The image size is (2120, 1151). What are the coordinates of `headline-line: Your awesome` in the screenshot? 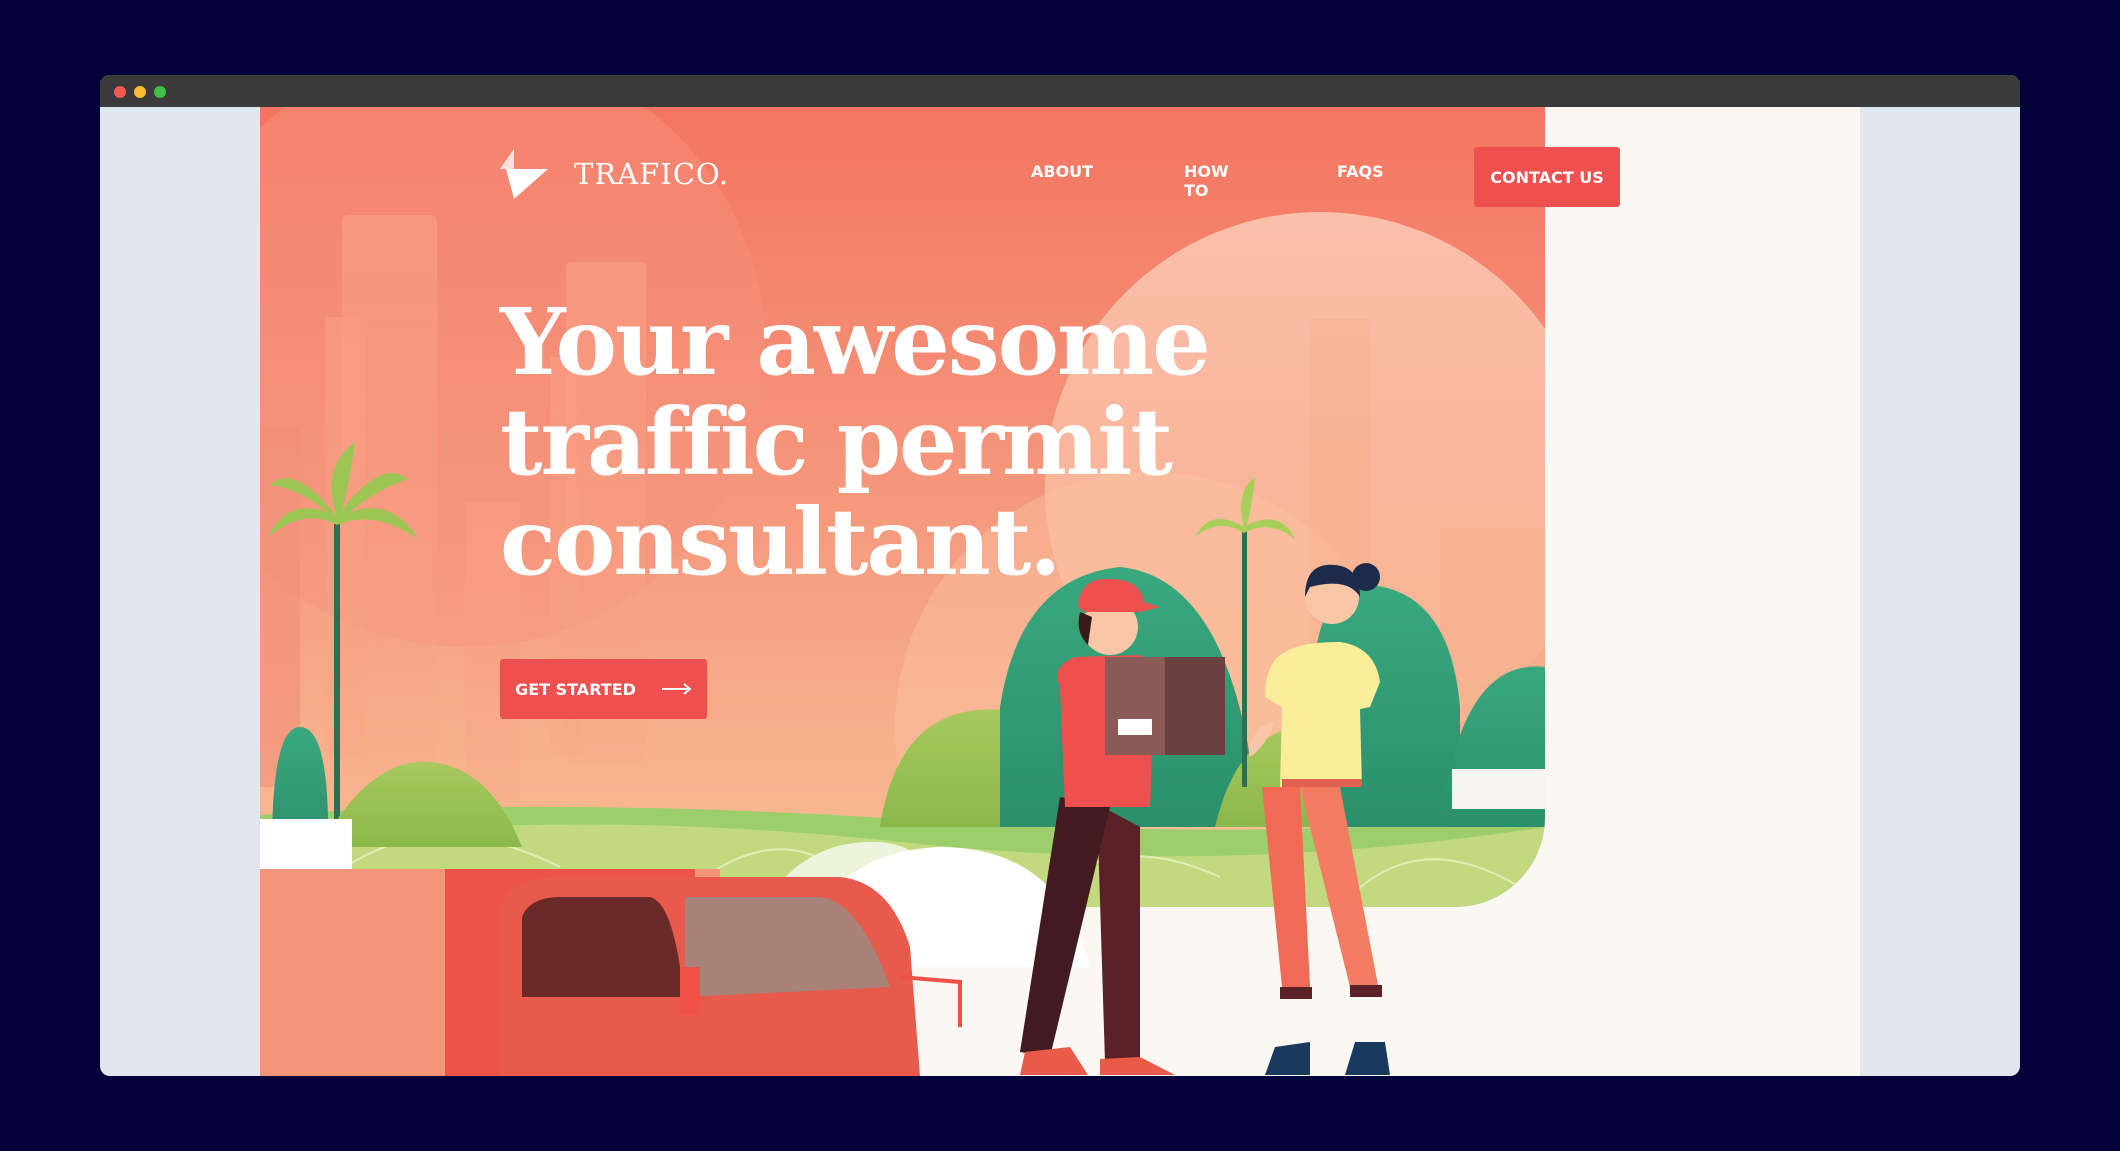 It's located at (855, 342).